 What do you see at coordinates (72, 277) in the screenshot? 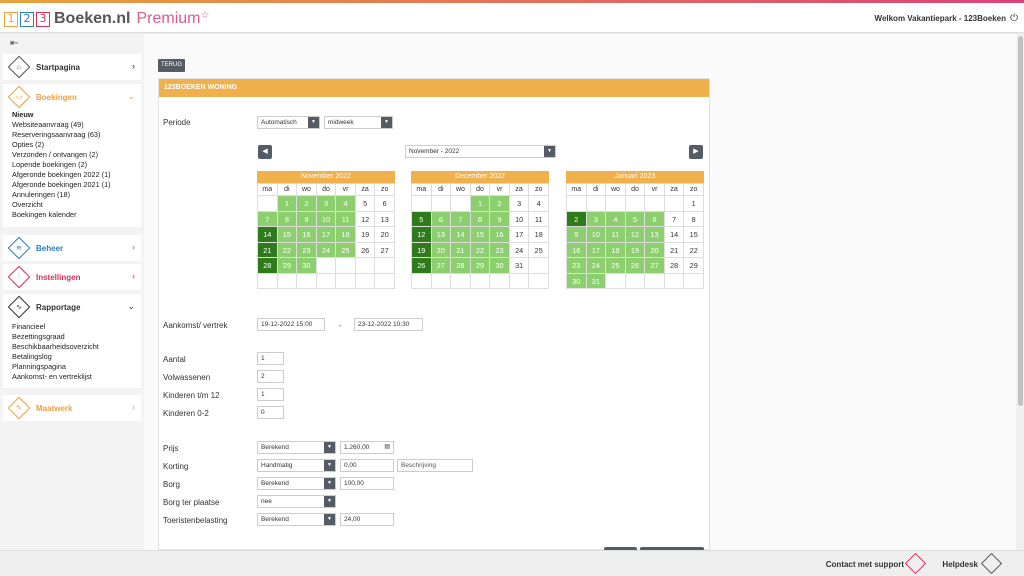
I see `sidebar-section-instellingen: ⫶ Instellingen ›` at bounding box center [72, 277].